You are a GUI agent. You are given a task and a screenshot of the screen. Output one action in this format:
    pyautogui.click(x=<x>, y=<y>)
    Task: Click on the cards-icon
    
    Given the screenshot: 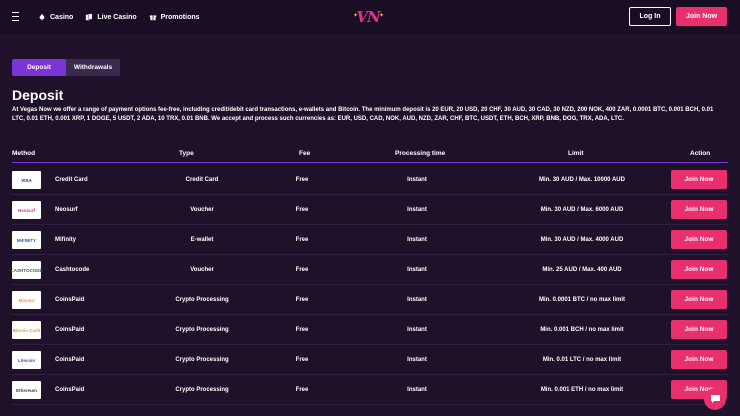 What is the action you would take?
    pyautogui.click(x=89, y=17)
    